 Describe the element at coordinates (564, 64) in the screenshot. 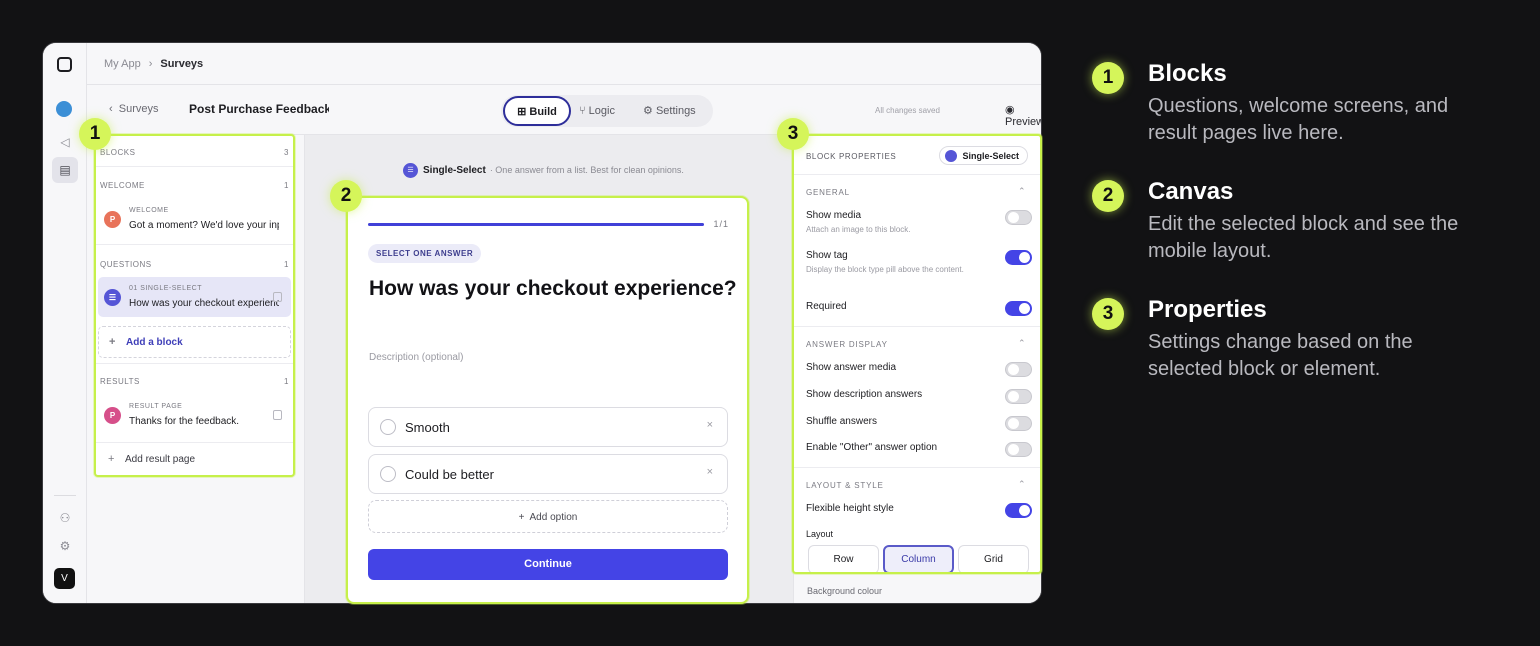

I see `top-bar: My App › Surveys` at that location.